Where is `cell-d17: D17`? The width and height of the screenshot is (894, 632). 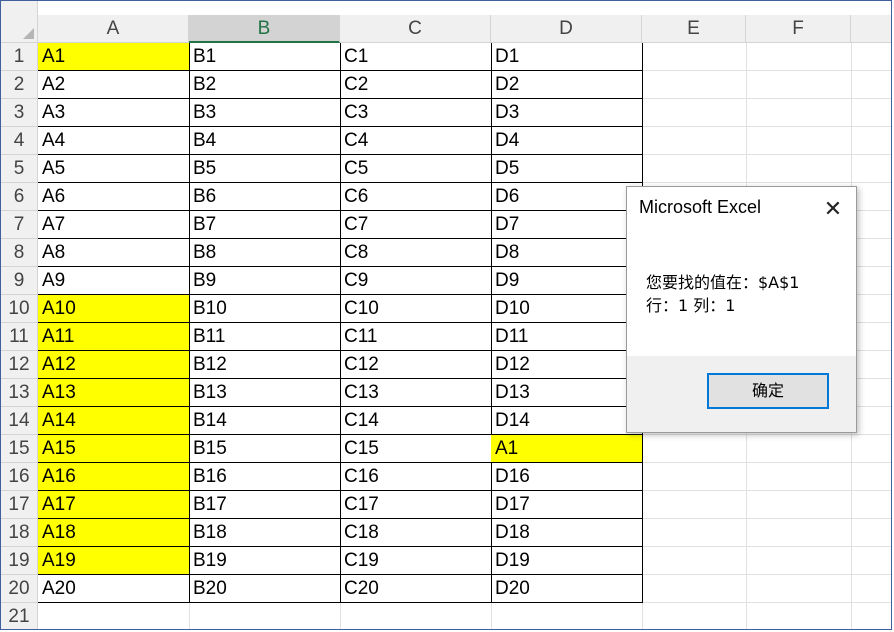
cell-d17: D17 is located at coordinates (567, 505).